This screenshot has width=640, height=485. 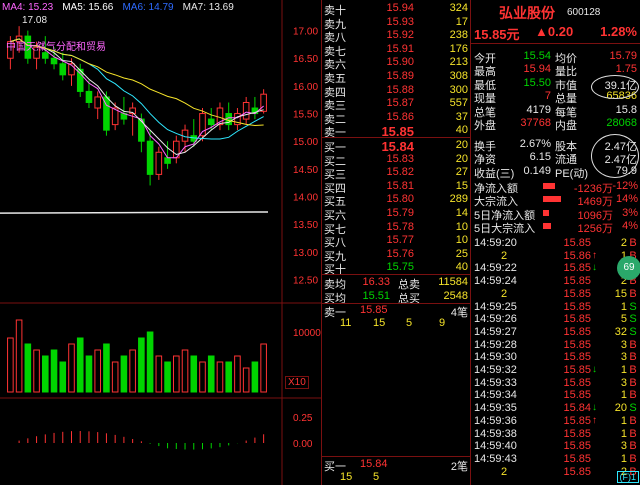 I want to click on tick-page-link: (F)1, so click(x=627, y=477).